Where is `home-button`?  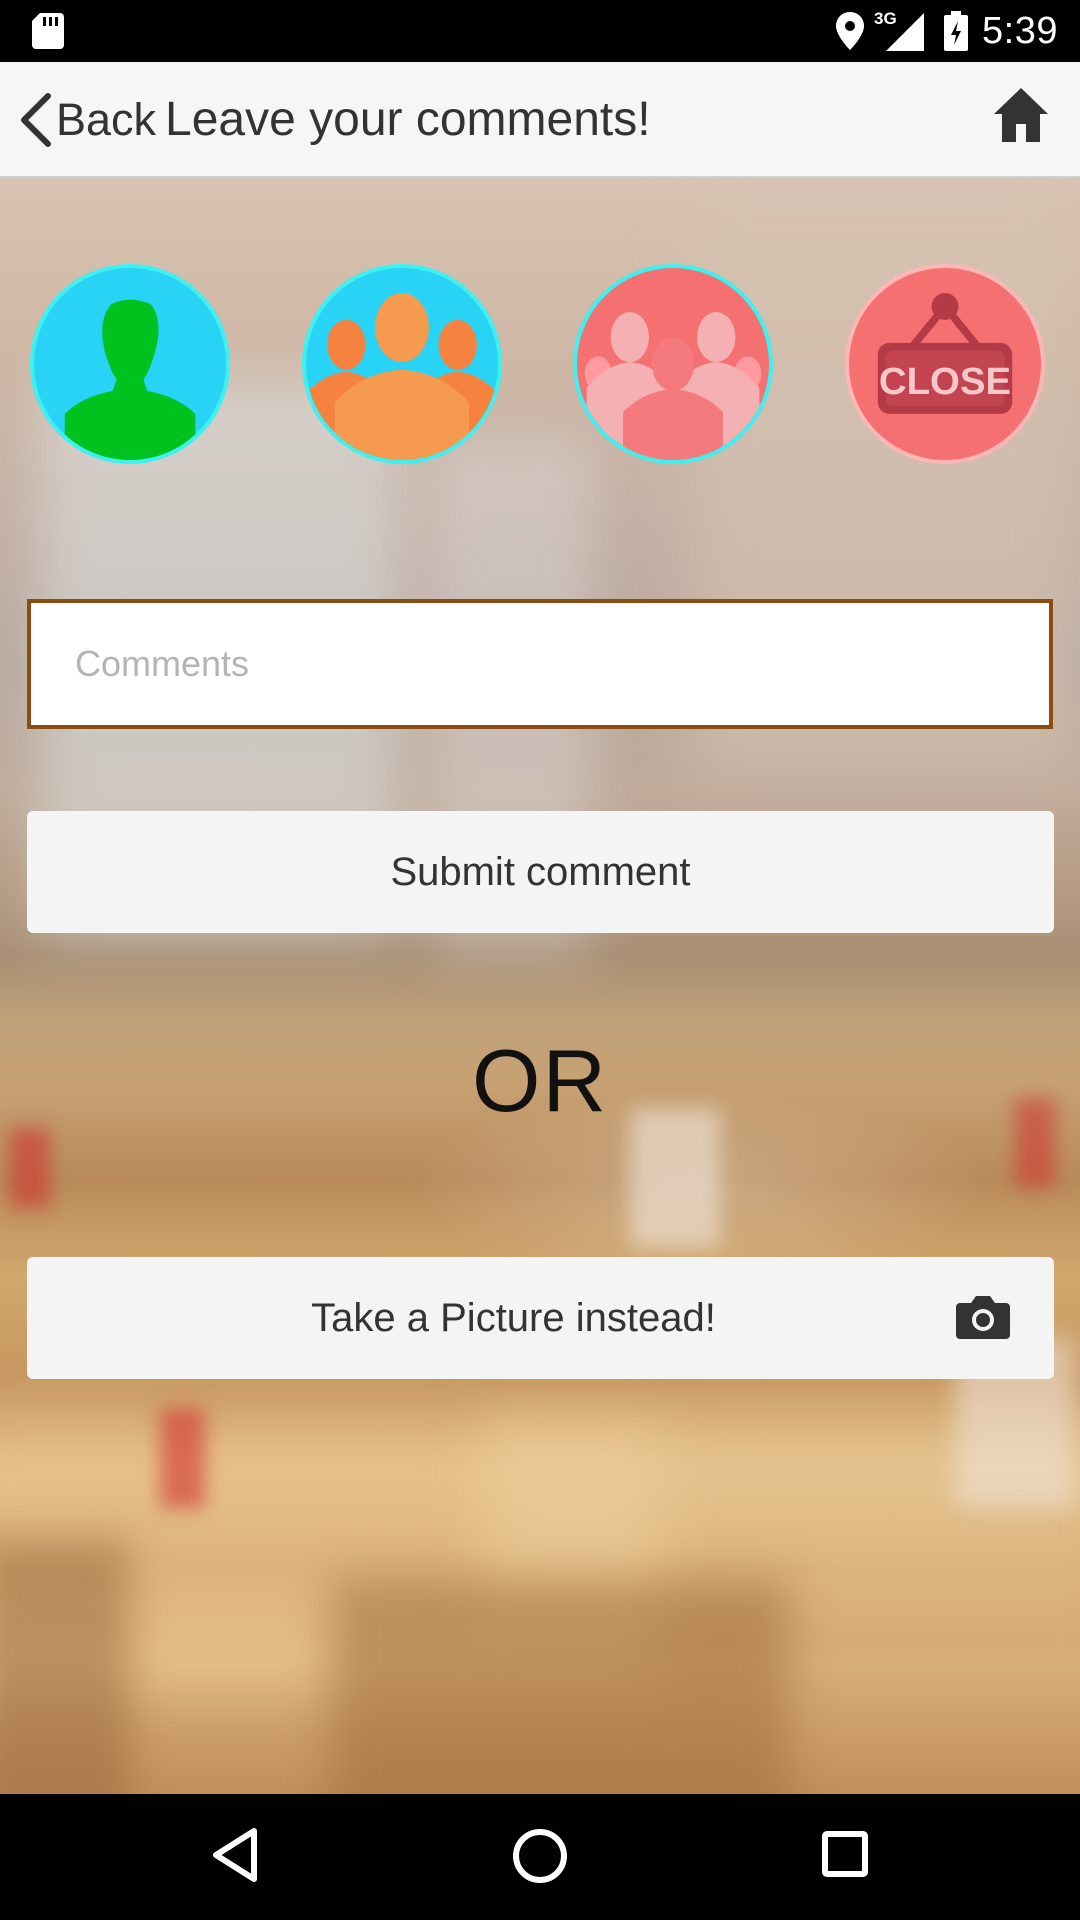 home-button is located at coordinates (1021, 117).